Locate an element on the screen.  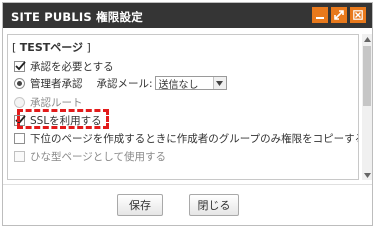
expand-icon is located at coordinates (339, 15).